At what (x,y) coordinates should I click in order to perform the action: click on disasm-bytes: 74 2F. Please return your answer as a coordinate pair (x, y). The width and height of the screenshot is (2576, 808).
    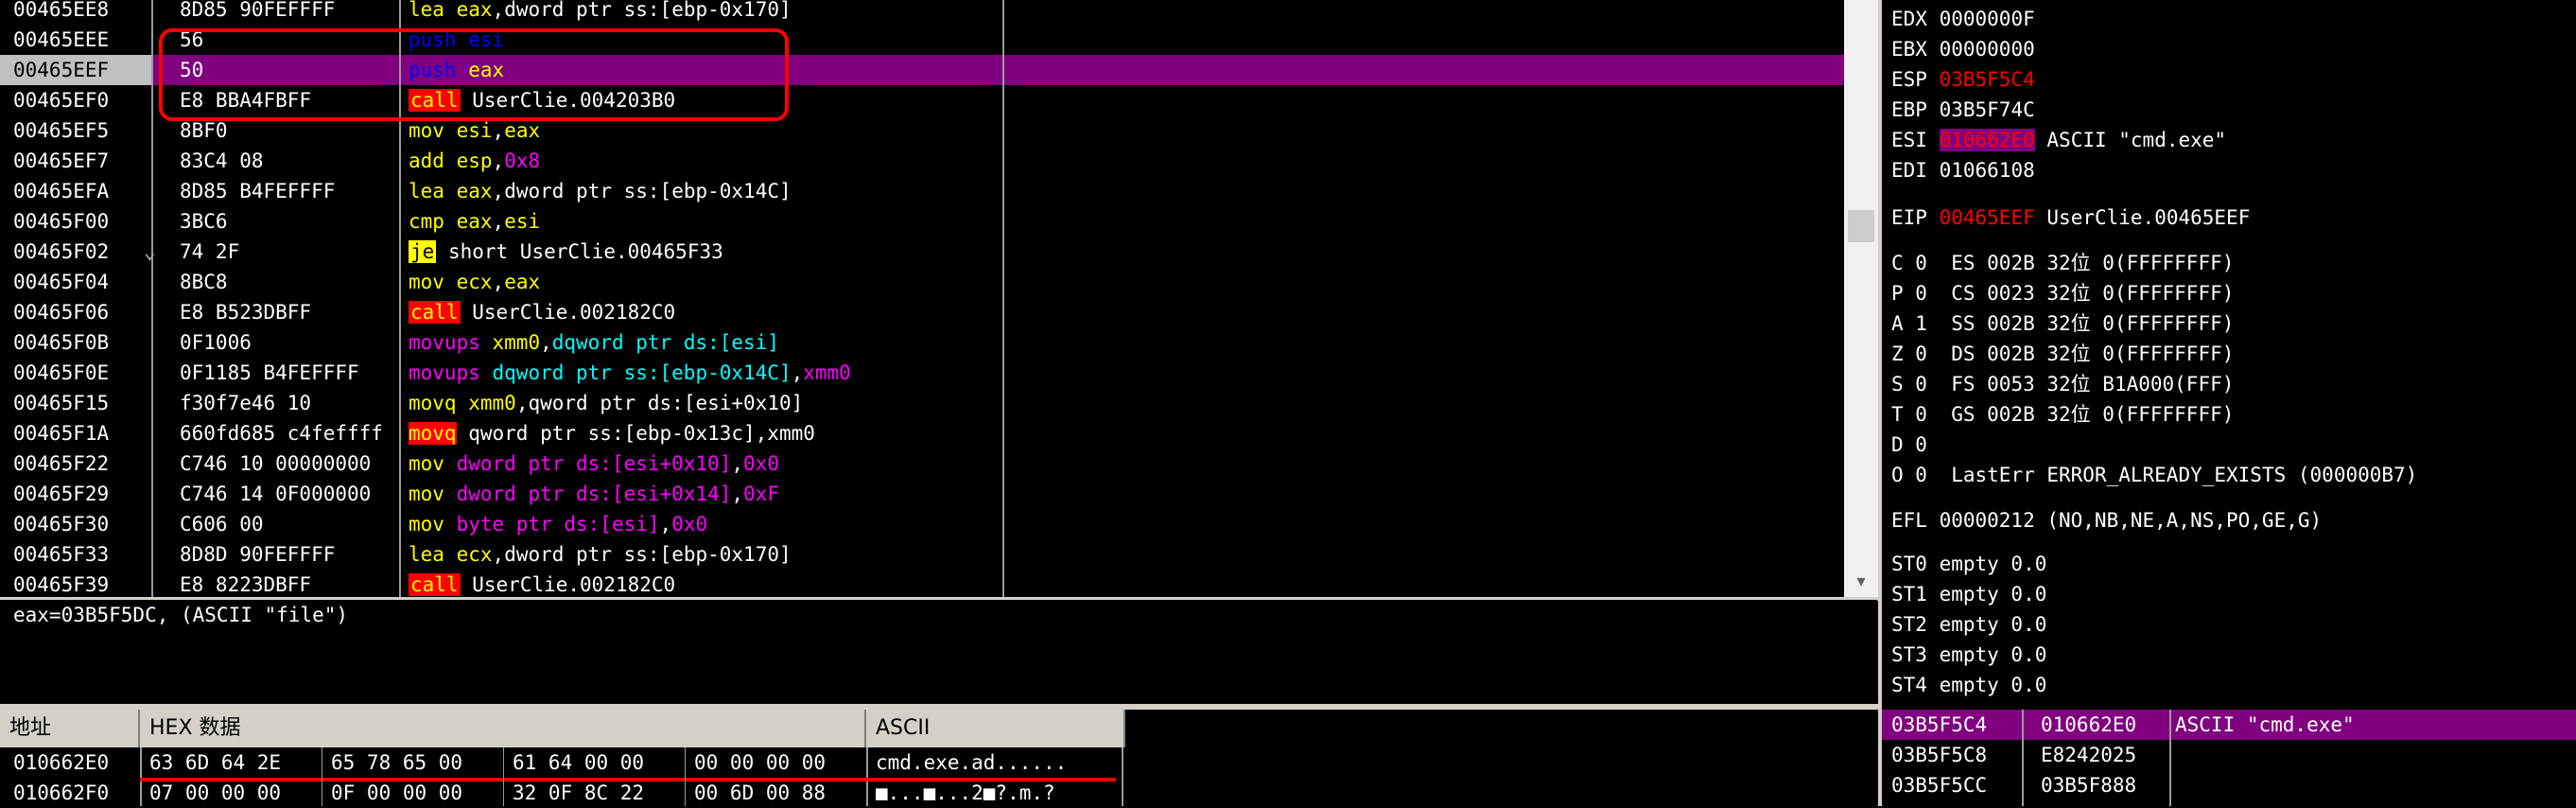
    Looking at the image, I should click on (210, 251).